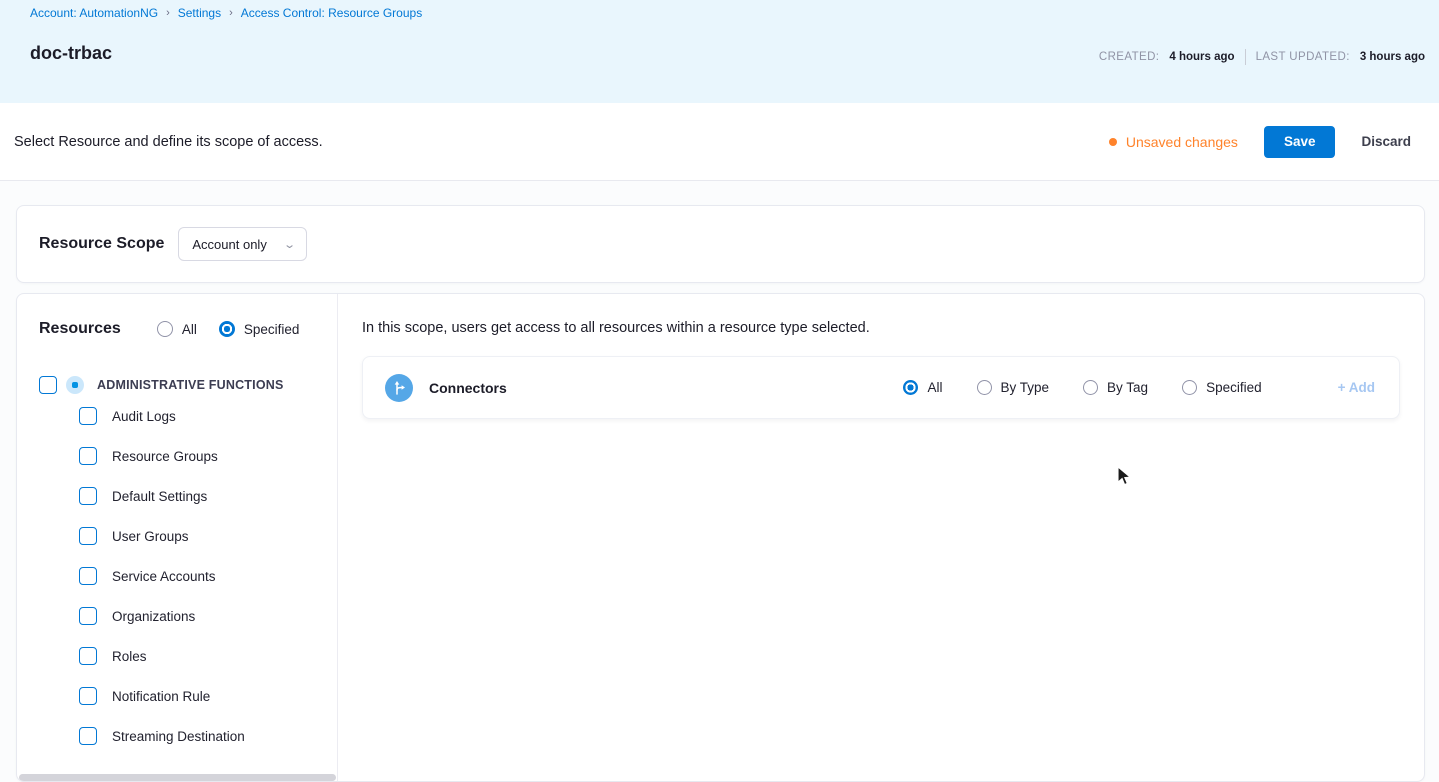  What do you see at coordinates (1129, 57) in the screenshot?
I see `created-label: CREATED:` at bounding box center [1129, 57].